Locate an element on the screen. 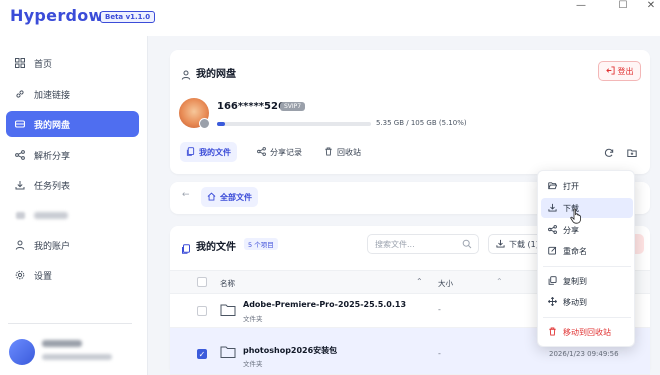 Image resolution: width=660 pixels, height=375 pixels. sidebar-item-label: 加速链接 is located at coordinates (52, 95).